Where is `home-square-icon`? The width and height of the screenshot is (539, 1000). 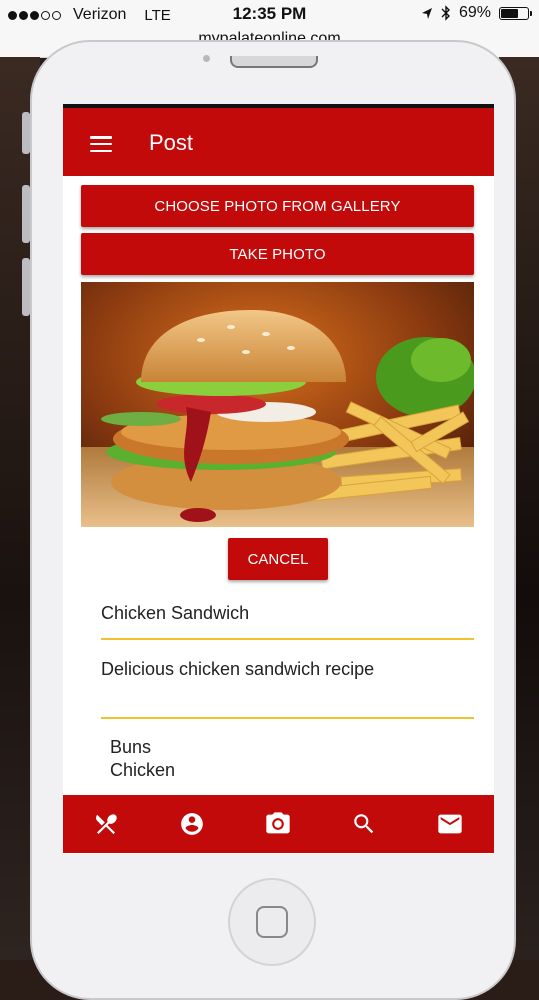
home-square-icon is located at coordinates (272, 922).